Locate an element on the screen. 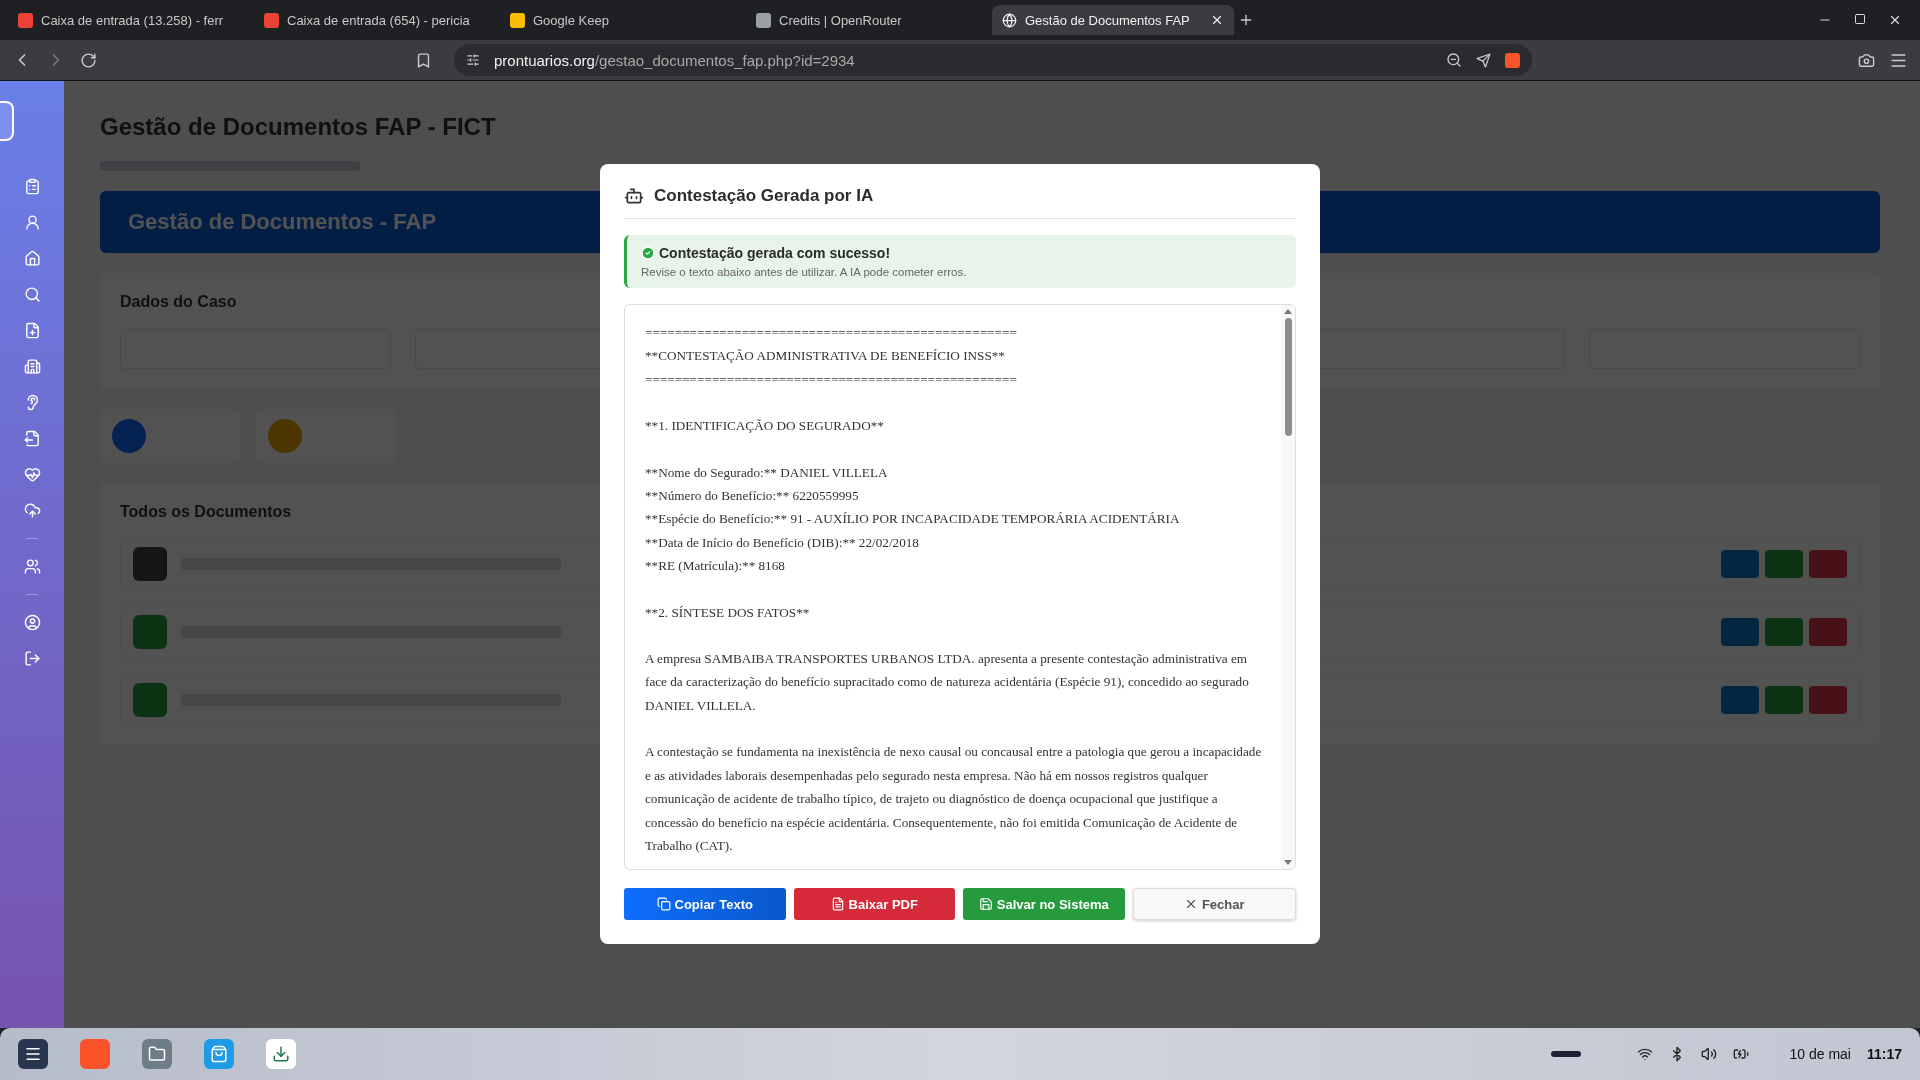 The height and width of the screenshot is (1080, 1920). browser-tab: Gestão de Documentos FAP is located at coordinates (1113, 20).